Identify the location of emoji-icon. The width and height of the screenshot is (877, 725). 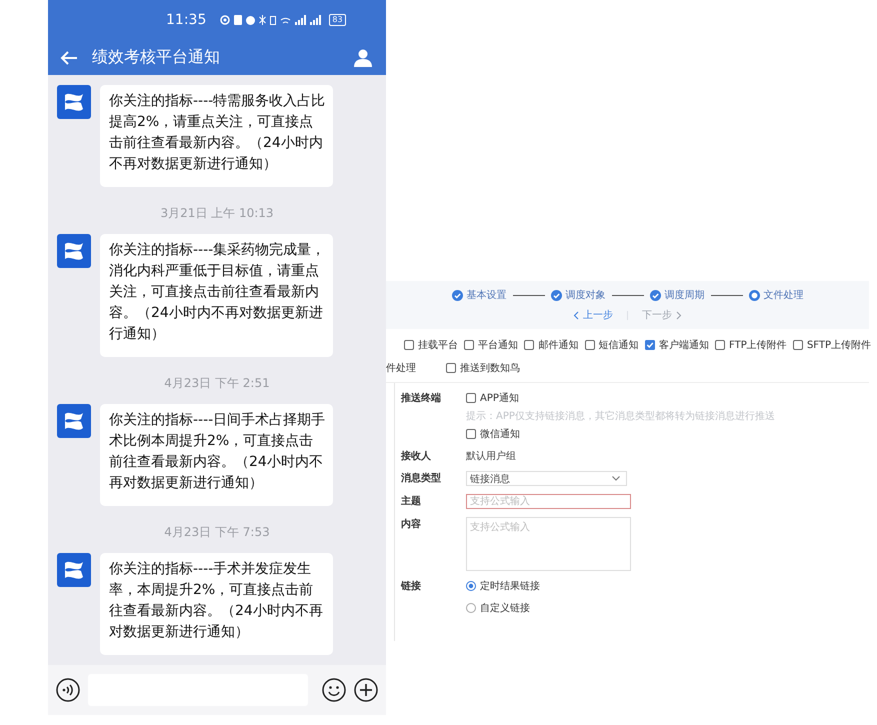
(334, 690).